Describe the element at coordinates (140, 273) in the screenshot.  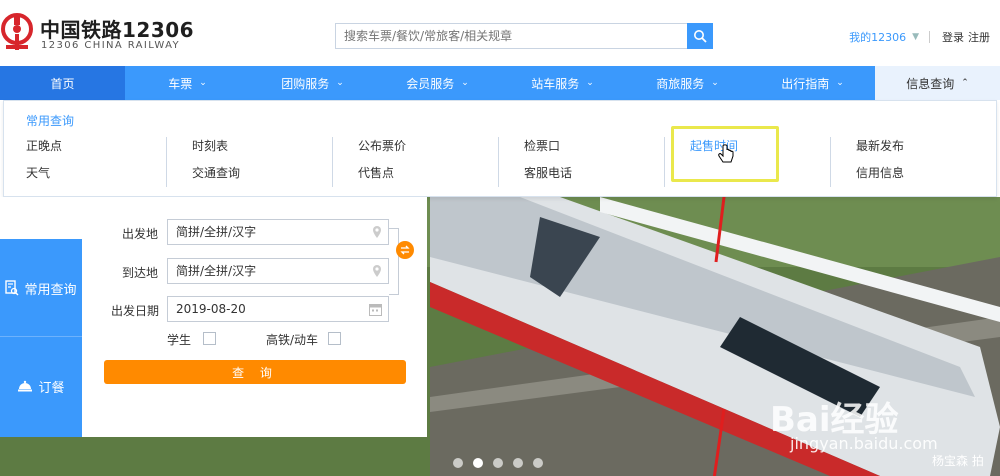
I see `to-label: 到达地` at that location.